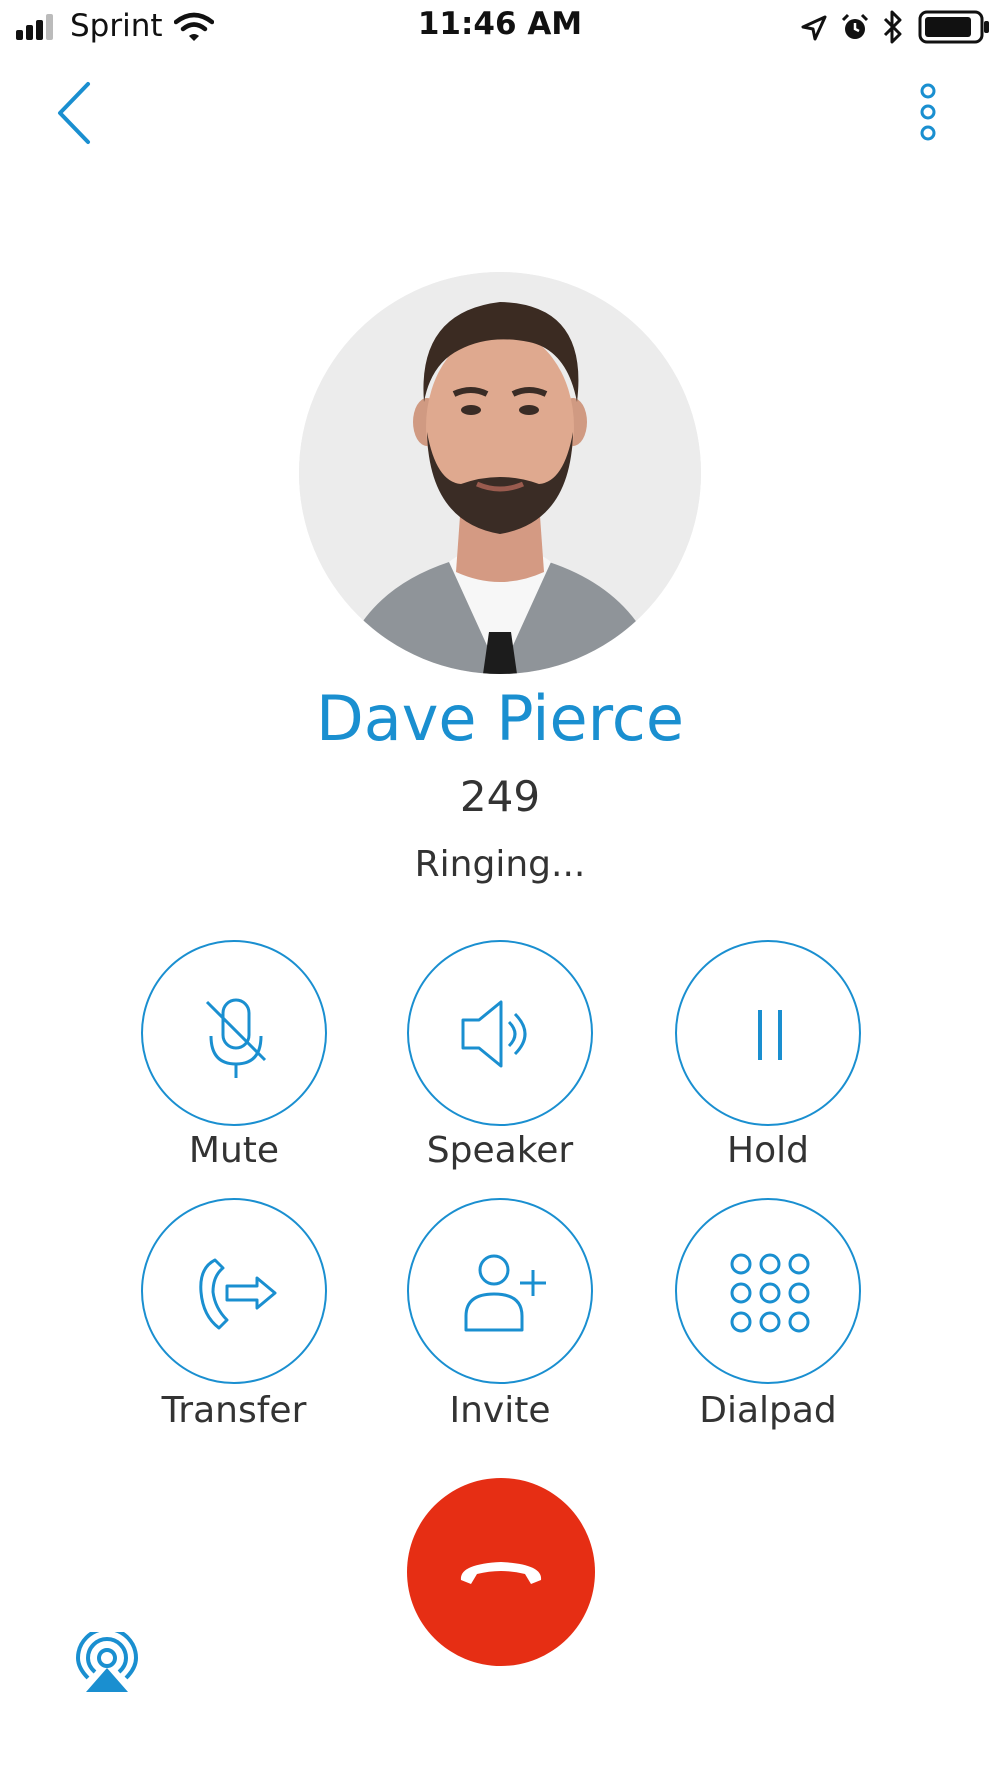 The image size is (1000, 1778). I want to click on location-arrow-icon, so click(814, 28).